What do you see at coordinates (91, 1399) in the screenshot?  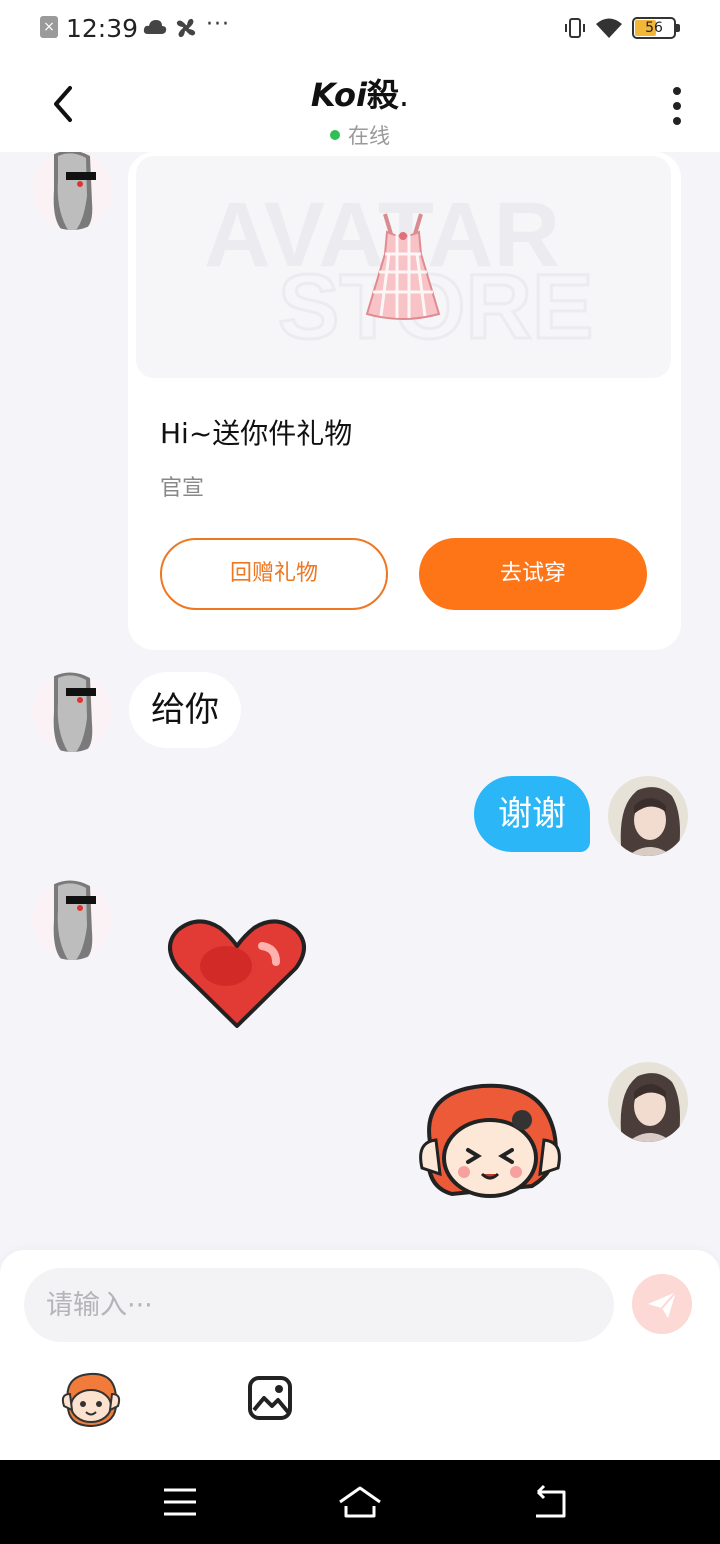 I see `sticker-icon` at bounding box center [91, 1399].